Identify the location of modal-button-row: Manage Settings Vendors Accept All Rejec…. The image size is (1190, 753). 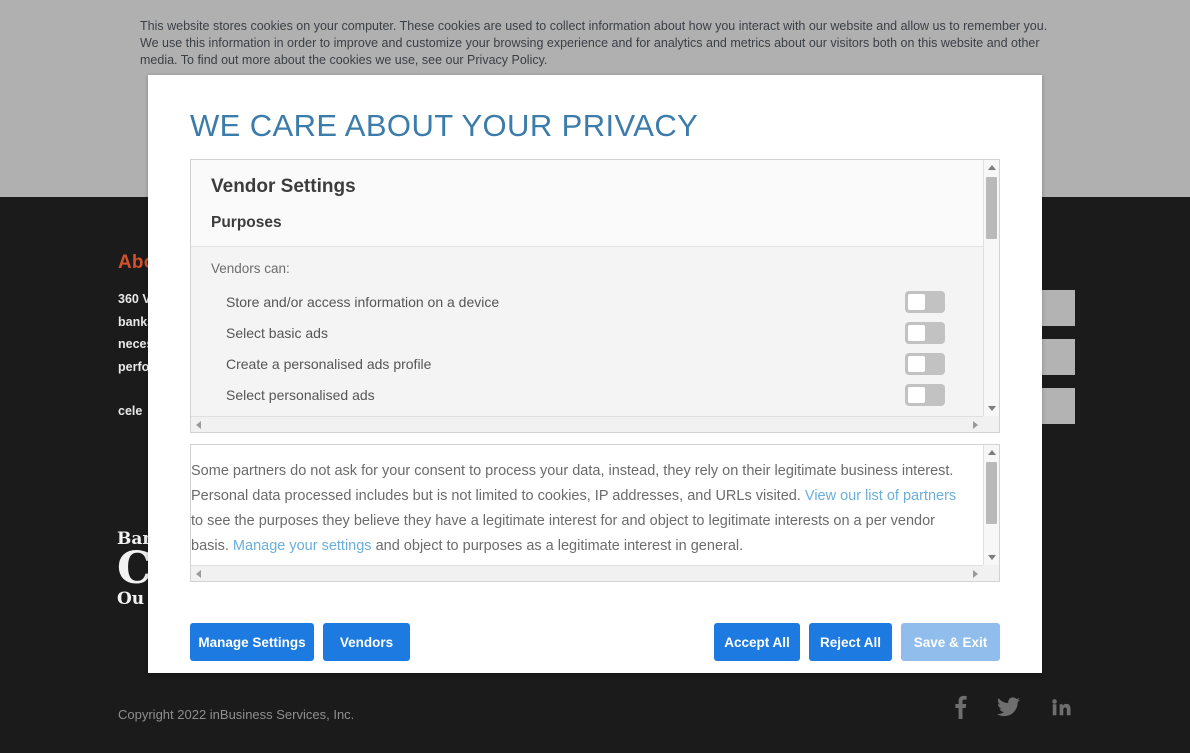
(595, 643).